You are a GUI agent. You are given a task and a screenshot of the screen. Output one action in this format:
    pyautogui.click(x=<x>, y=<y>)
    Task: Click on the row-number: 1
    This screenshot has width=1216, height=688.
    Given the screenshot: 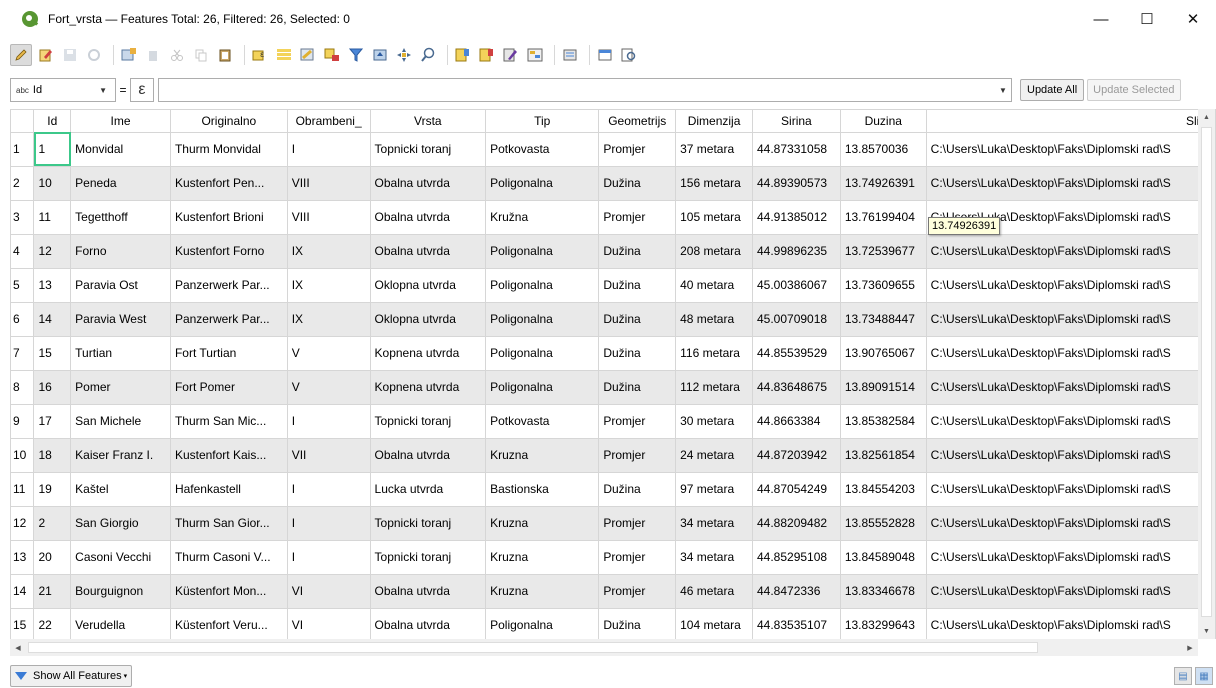 What is the action you would take?
    pyautogui.click(x=23, y=149)
    